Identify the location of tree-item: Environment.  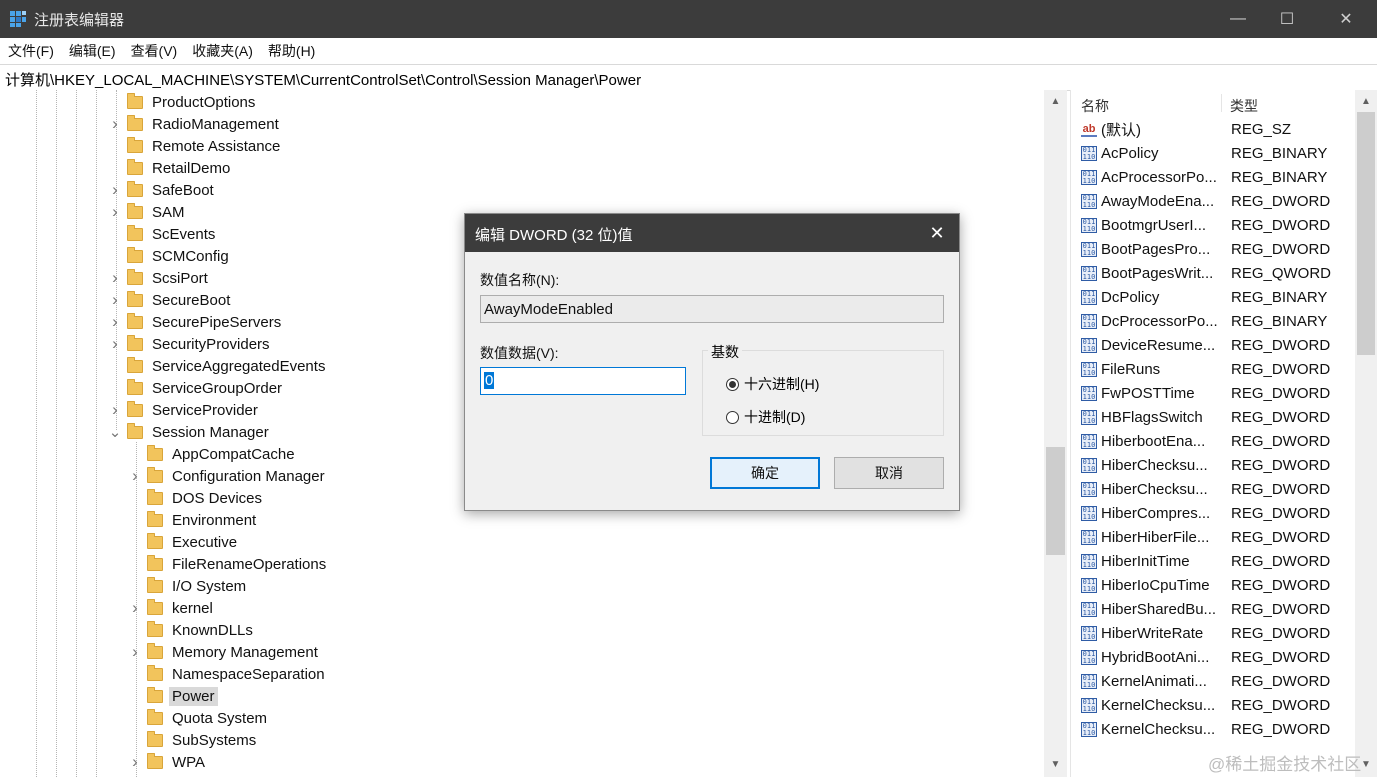
(193, 520).